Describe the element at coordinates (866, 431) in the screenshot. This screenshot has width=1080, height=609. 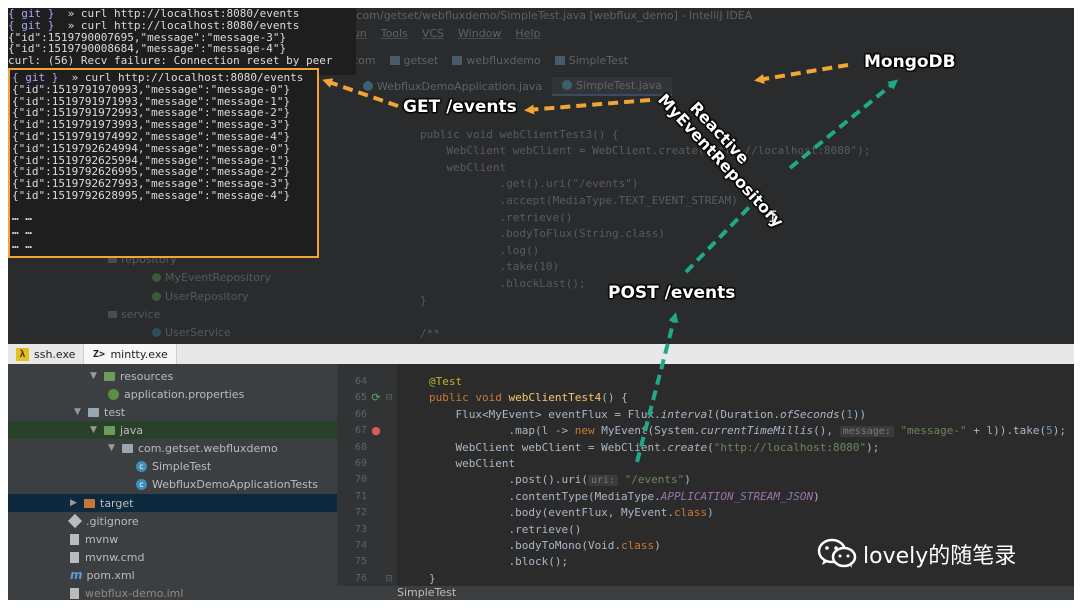
I see `param-hint: message:` at that location.